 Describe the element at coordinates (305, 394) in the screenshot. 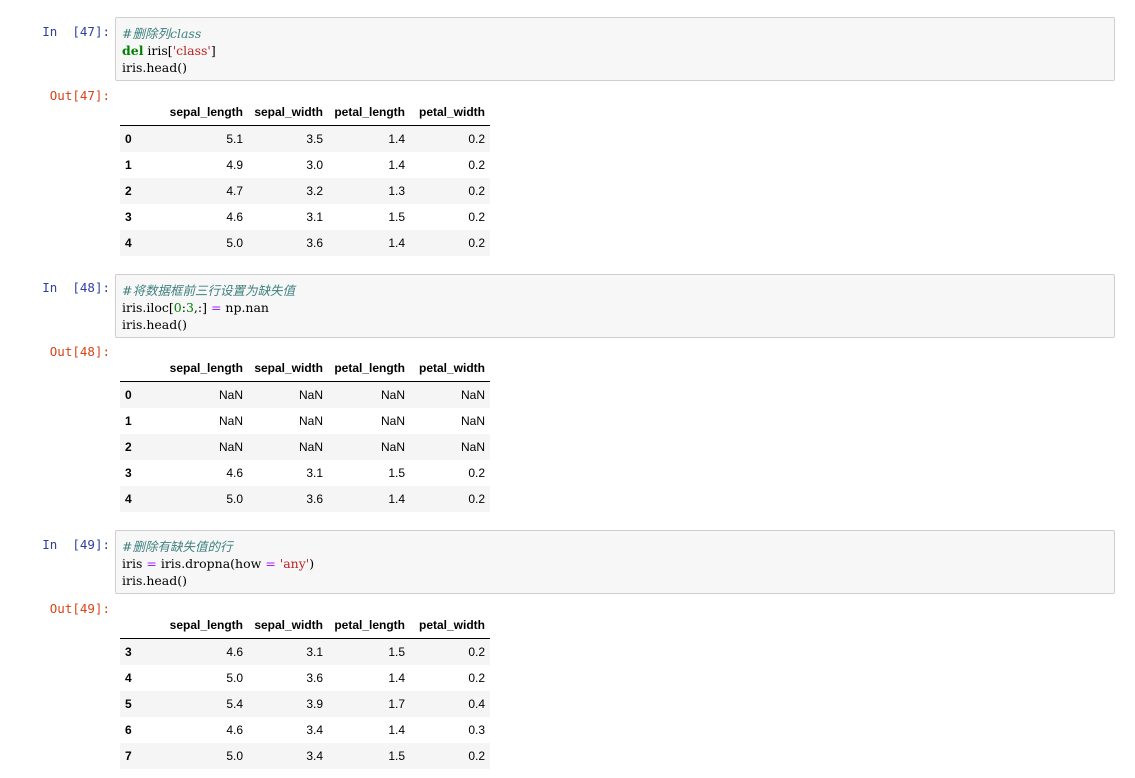

I see `table-row: 0 NaN NaN NaN NaN` at that location.